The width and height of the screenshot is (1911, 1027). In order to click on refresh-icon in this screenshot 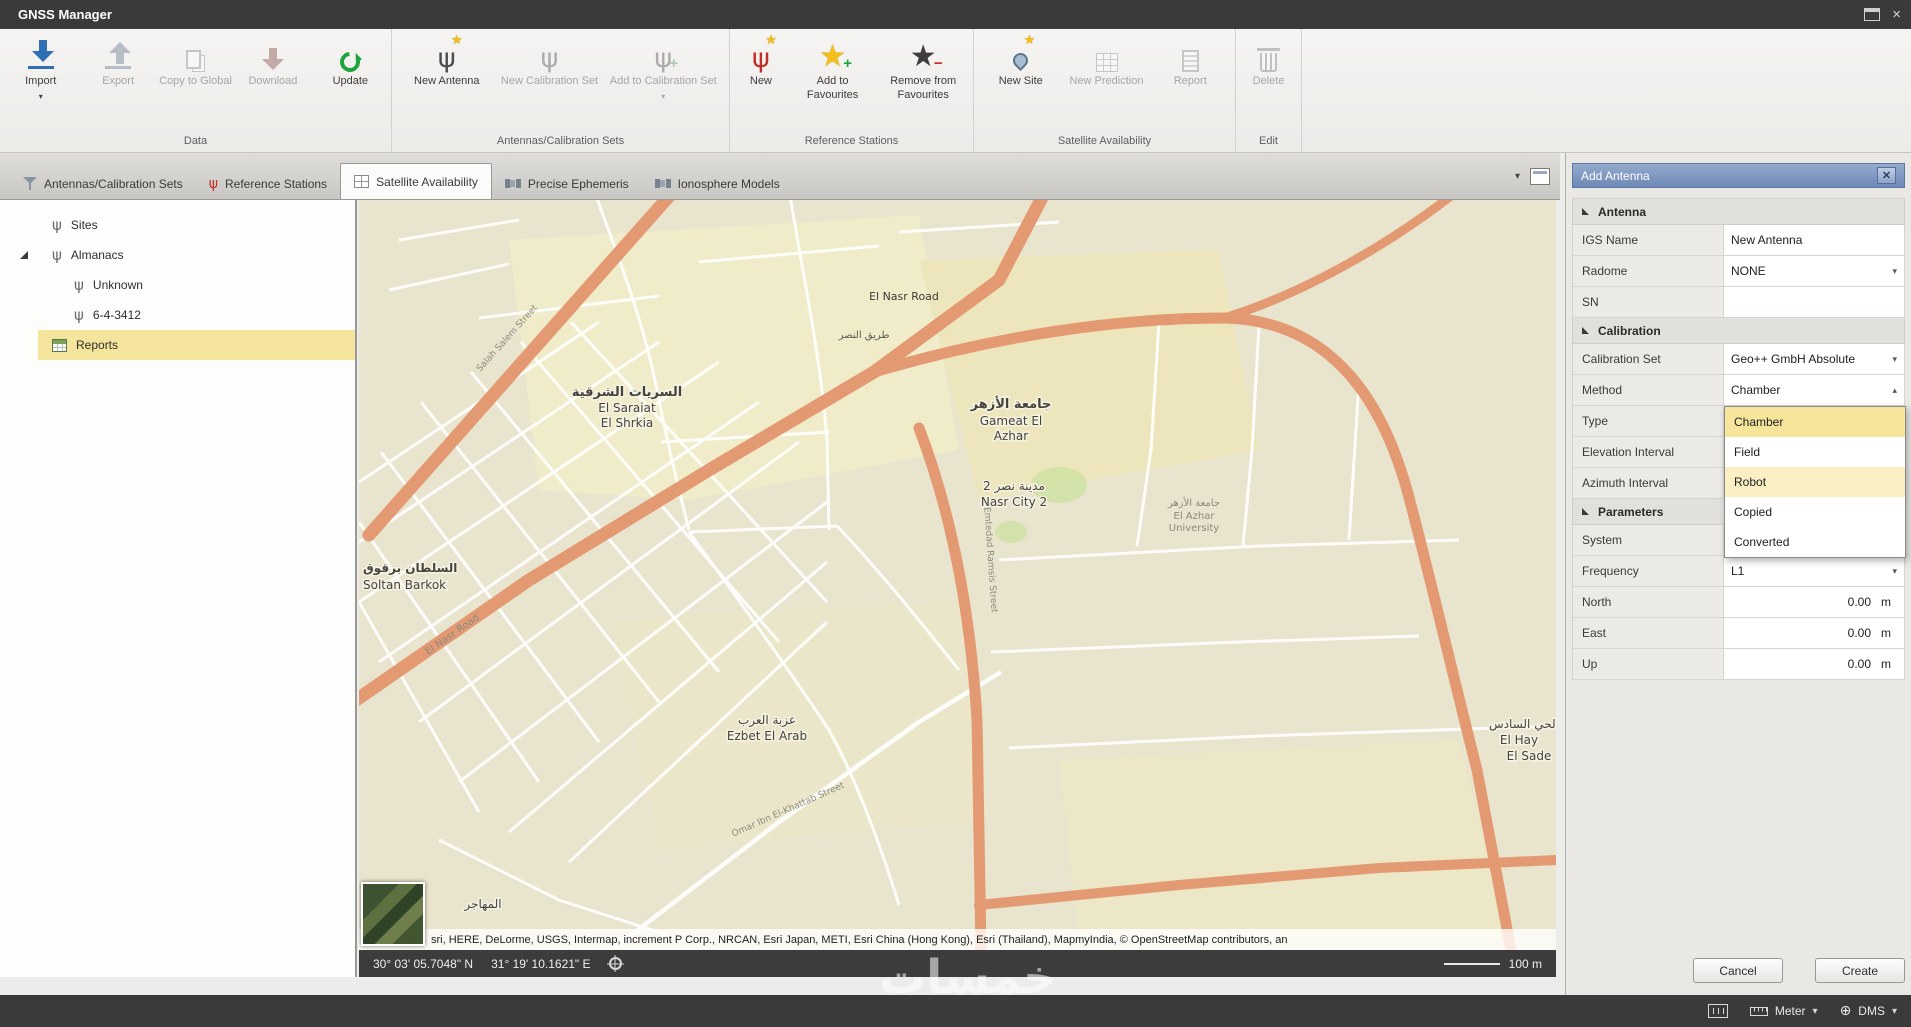, I will do `click(350, 56)`.